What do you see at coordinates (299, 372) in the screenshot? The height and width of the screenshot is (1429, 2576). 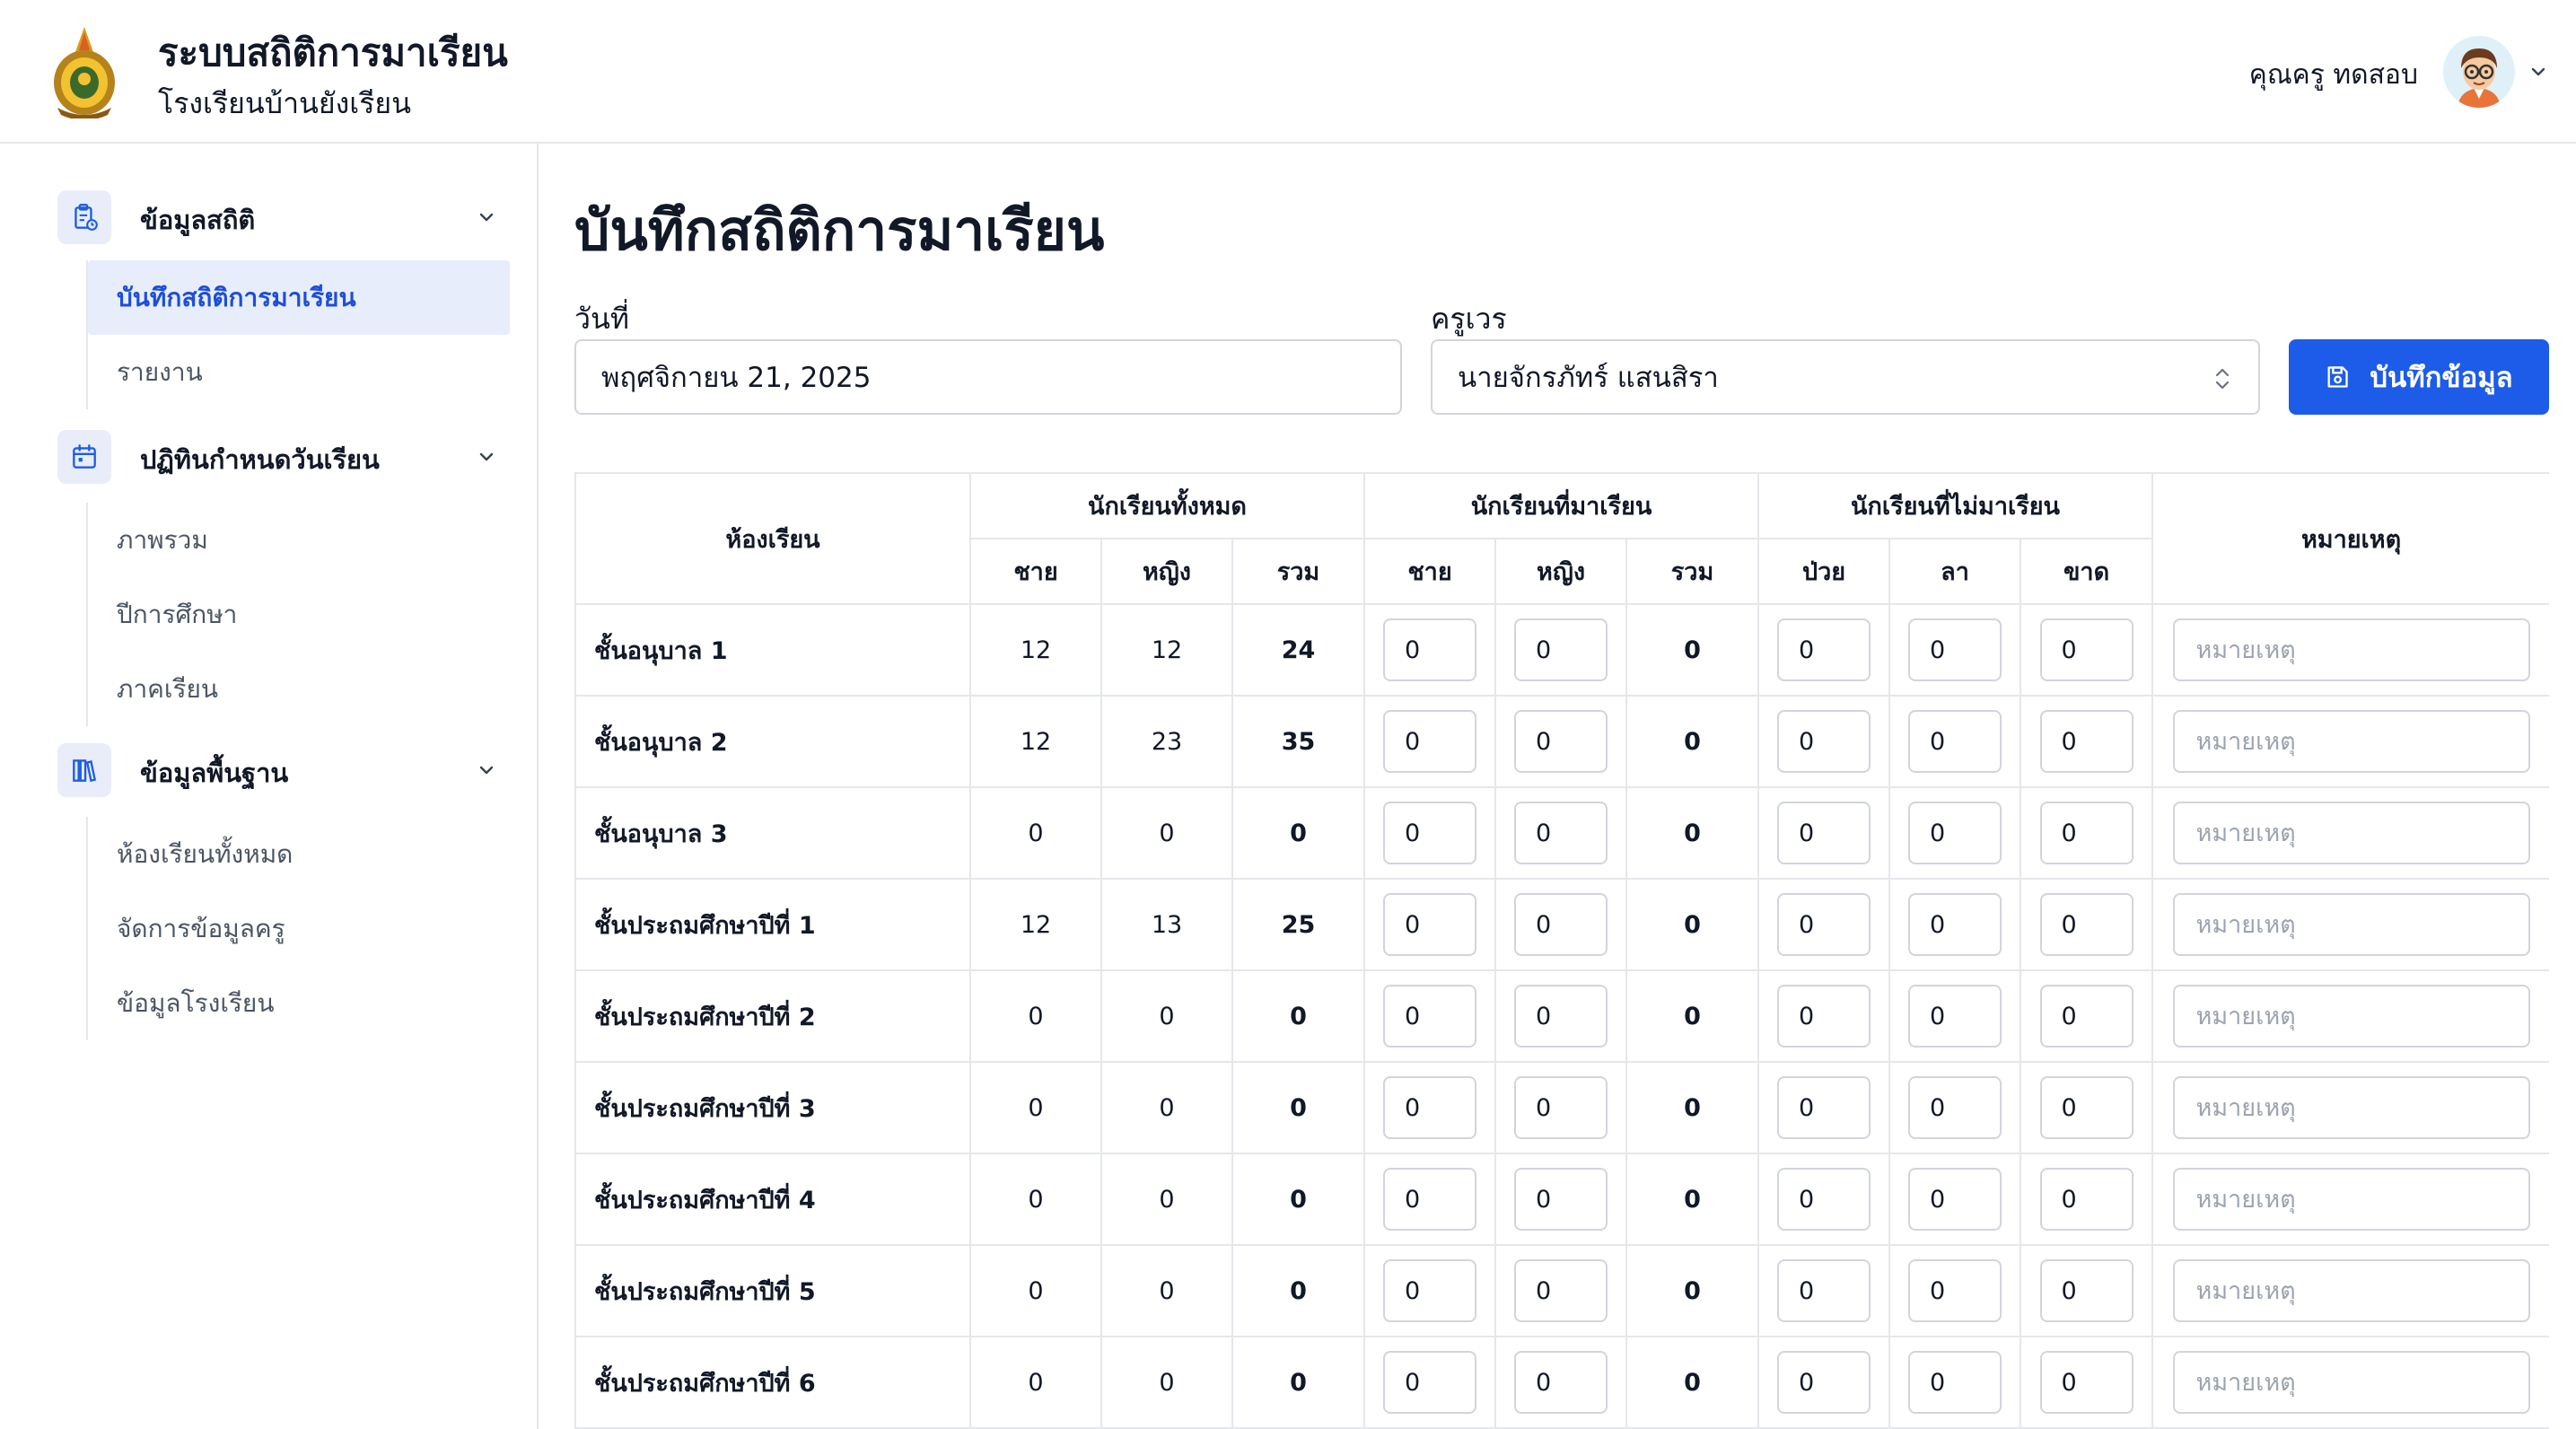 I see `sidebar-item-report: รายงาน` at bounding box center [299, 372].